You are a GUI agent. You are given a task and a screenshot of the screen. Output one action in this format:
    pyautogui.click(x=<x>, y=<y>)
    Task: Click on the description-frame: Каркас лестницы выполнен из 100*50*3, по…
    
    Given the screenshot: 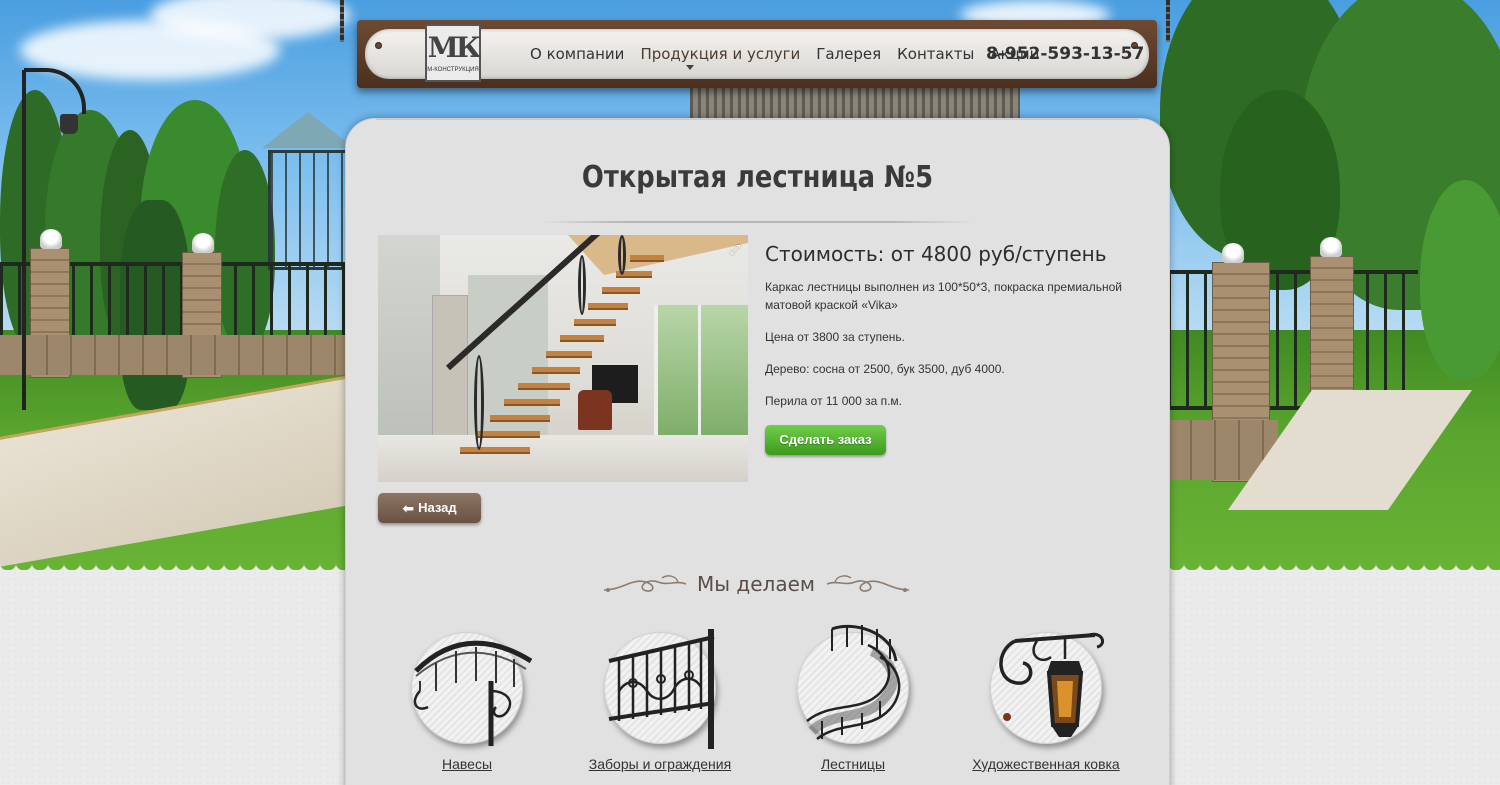 What is the action you would take?
    pyautogui.click(x=943, y=296)
    